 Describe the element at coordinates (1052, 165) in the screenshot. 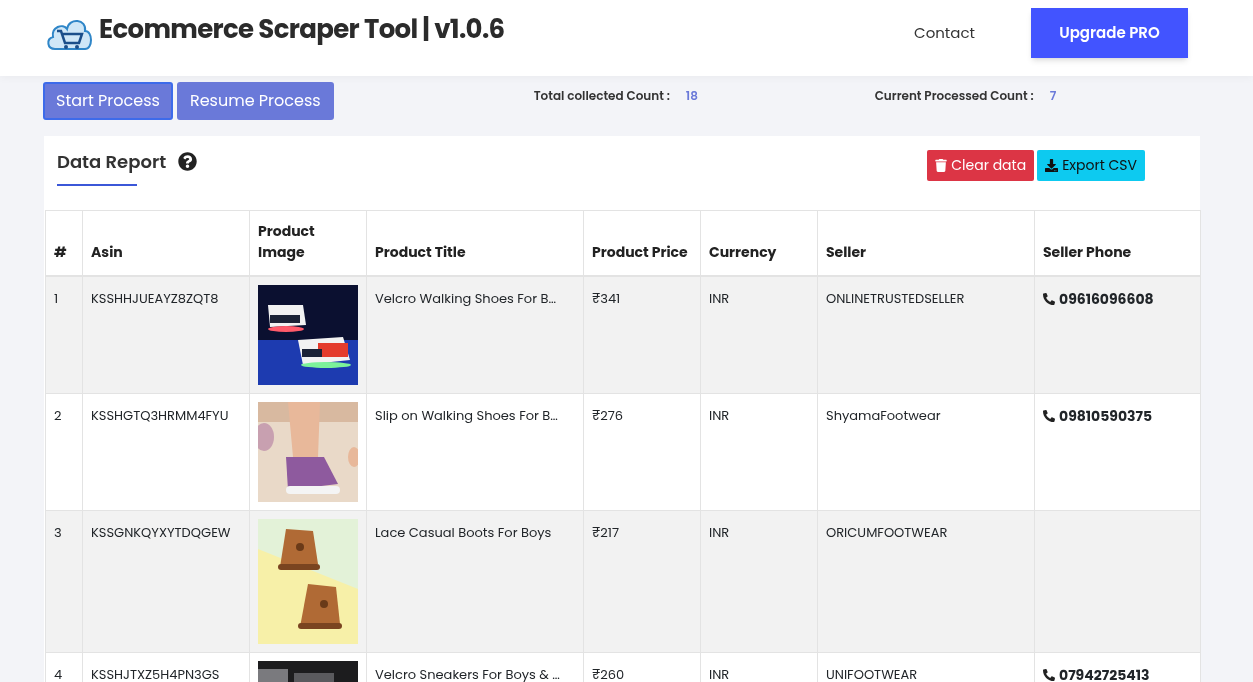

I see `download-icon` at that location.